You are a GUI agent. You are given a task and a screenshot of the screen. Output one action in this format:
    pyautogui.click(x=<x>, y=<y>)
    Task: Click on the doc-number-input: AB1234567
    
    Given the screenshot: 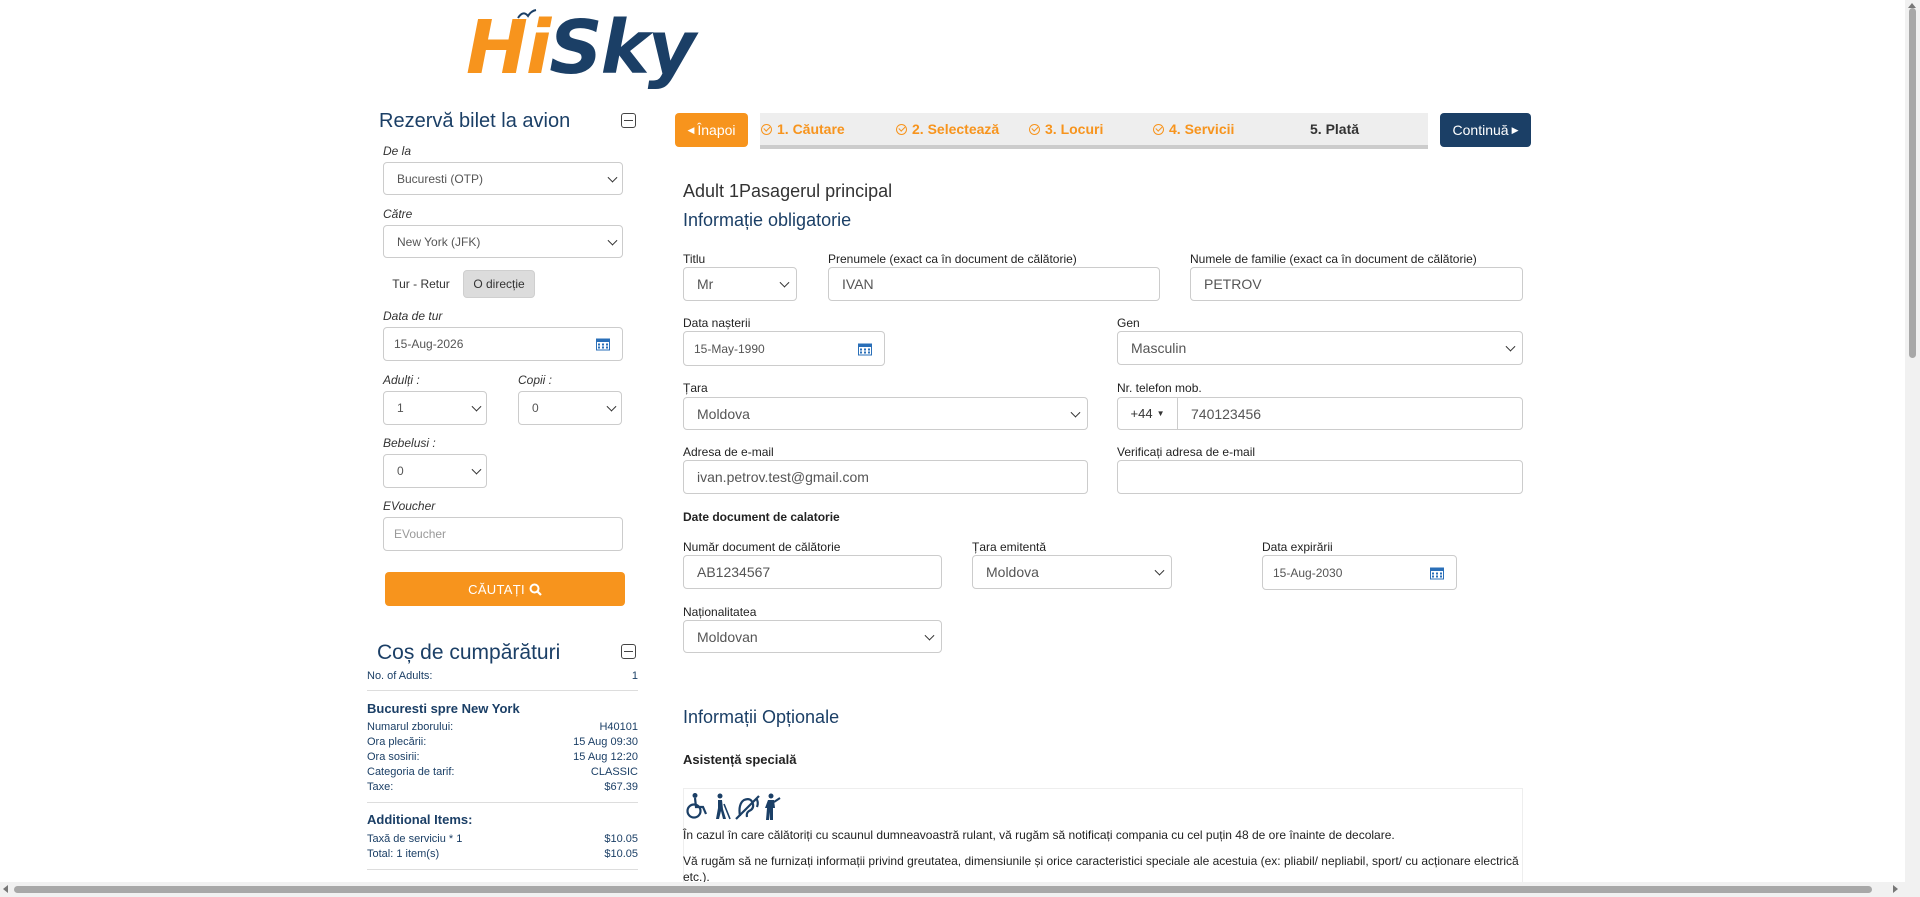 What is the action you would take?
    pyautogui.click(x=812, y=572)
    